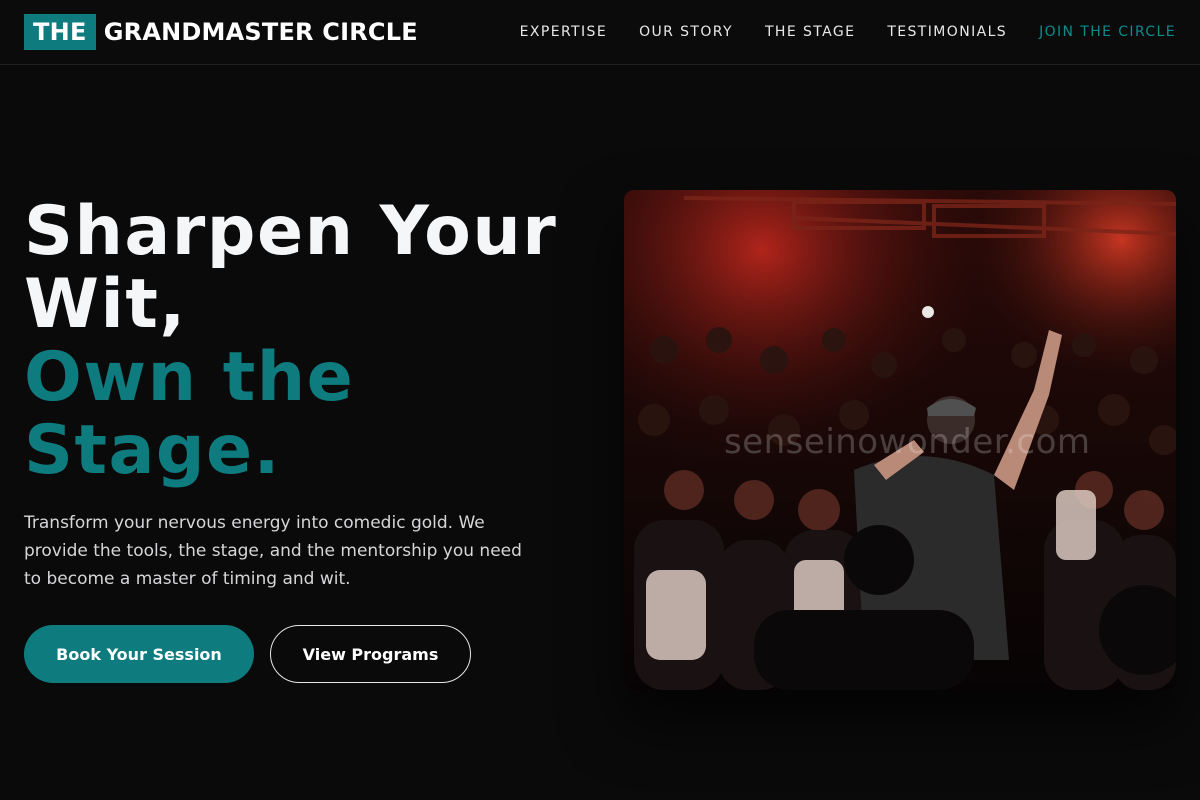  Describe the element at coordinates (189, 377) in the screenshot. I see `headline-line-3: Own the` at that location.